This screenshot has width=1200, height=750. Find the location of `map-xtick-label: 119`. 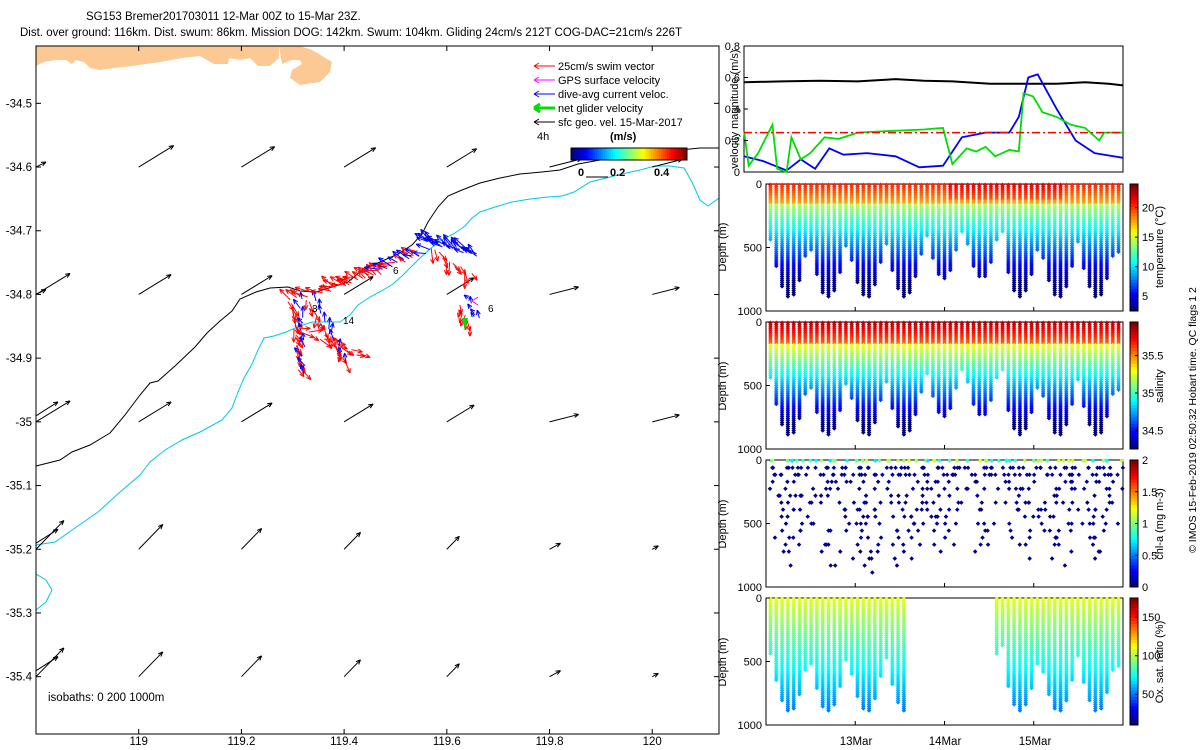

map-xtick-label: 119 is located at coordinates (139, 742).